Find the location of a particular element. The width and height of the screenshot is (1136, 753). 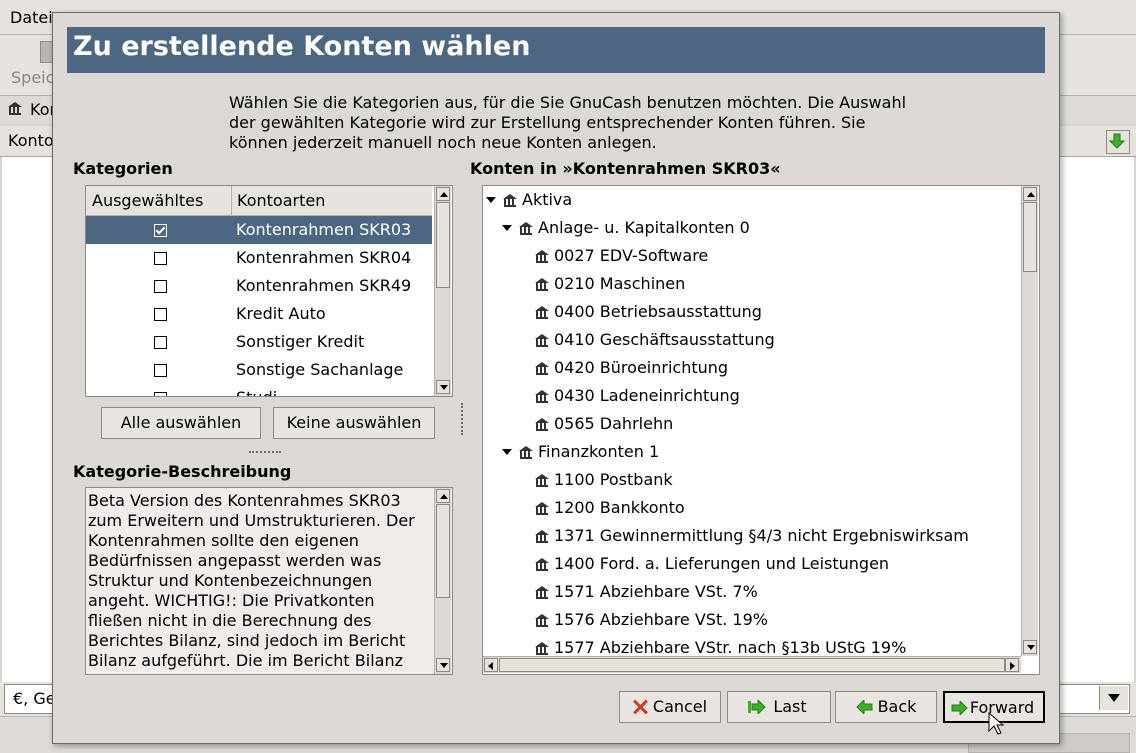

cancel-button: Cancel is located at coordinates (670, 707).